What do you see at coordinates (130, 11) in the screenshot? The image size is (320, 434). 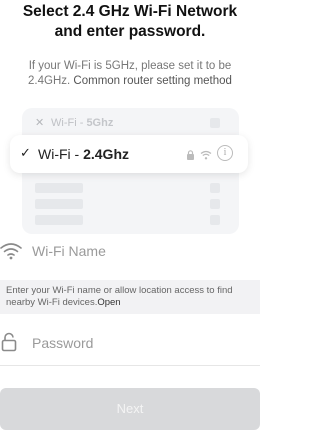 I see `title-line-1: Select 2.4 GHz Wi-Fi Network` at bounding box center [130, 11].